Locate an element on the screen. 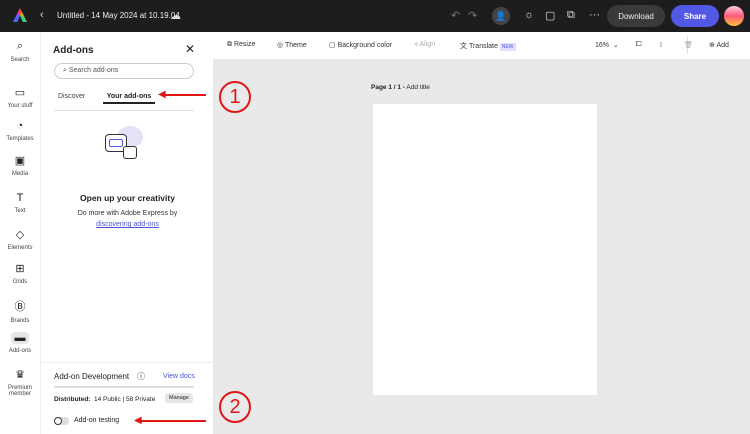  lightbulb-icon: ☼ is located at coordinates (529, 15).